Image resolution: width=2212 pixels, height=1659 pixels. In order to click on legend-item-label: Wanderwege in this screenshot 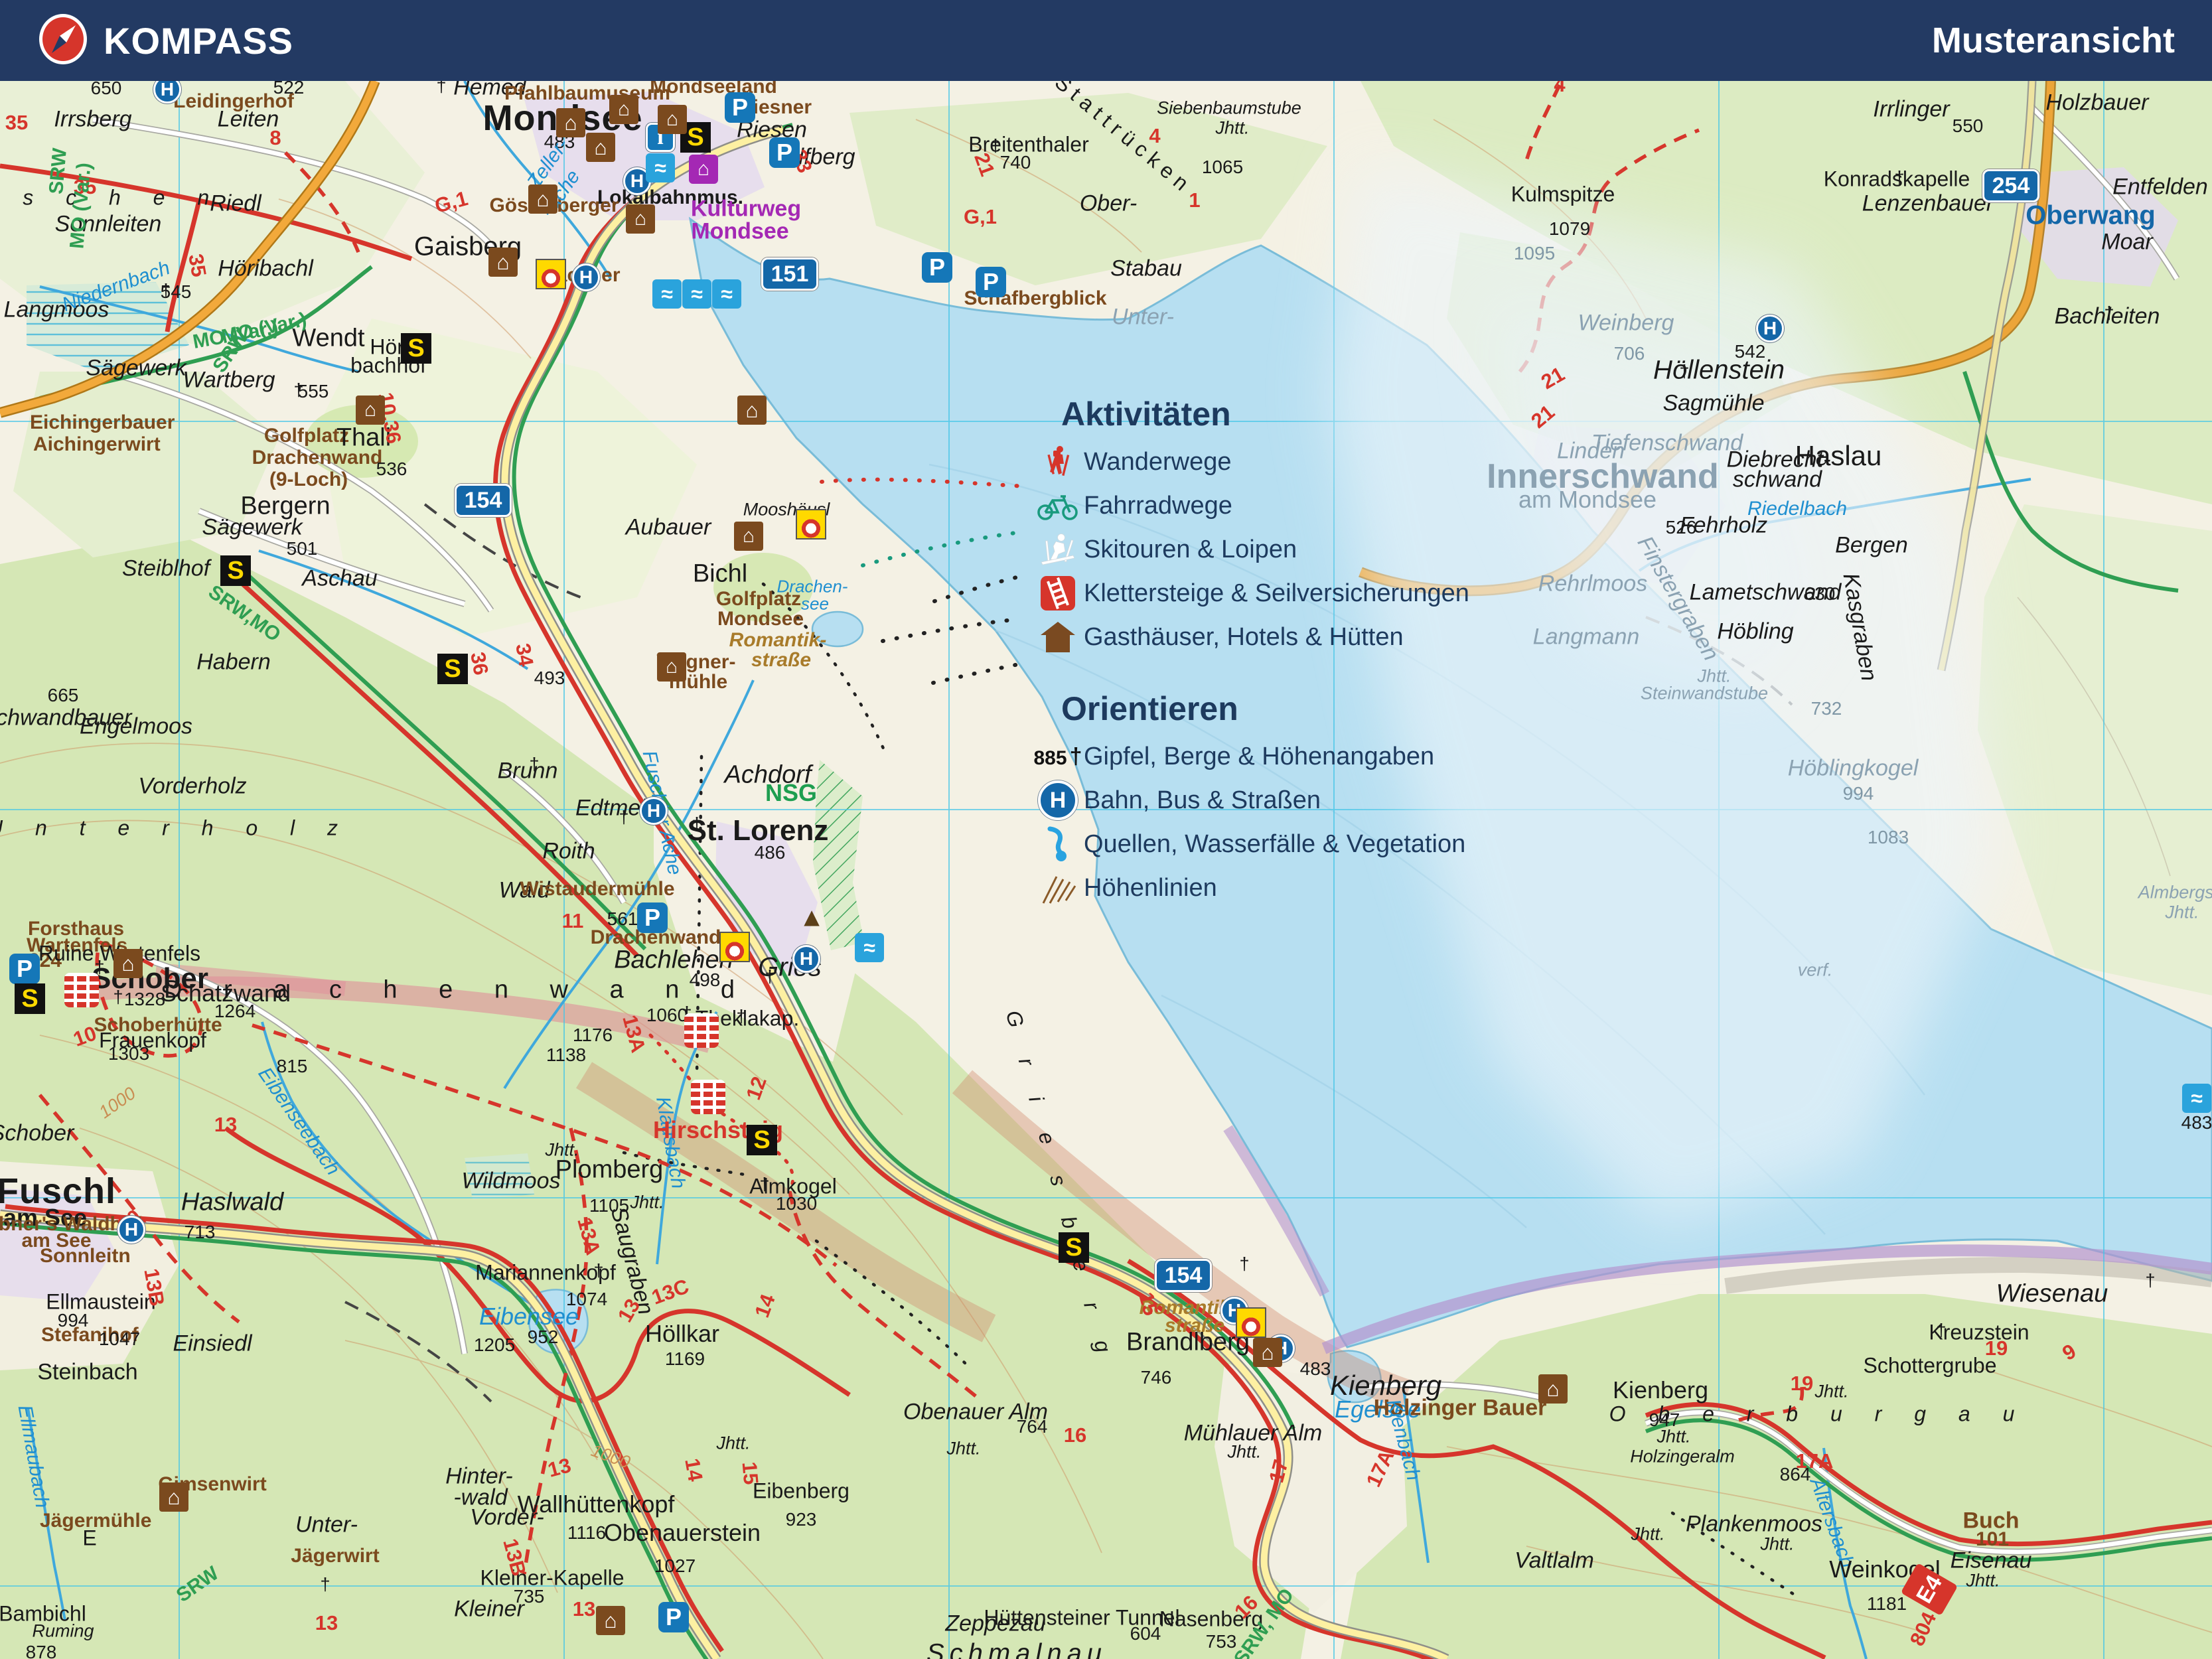, I will do `click(1158, 461)`.